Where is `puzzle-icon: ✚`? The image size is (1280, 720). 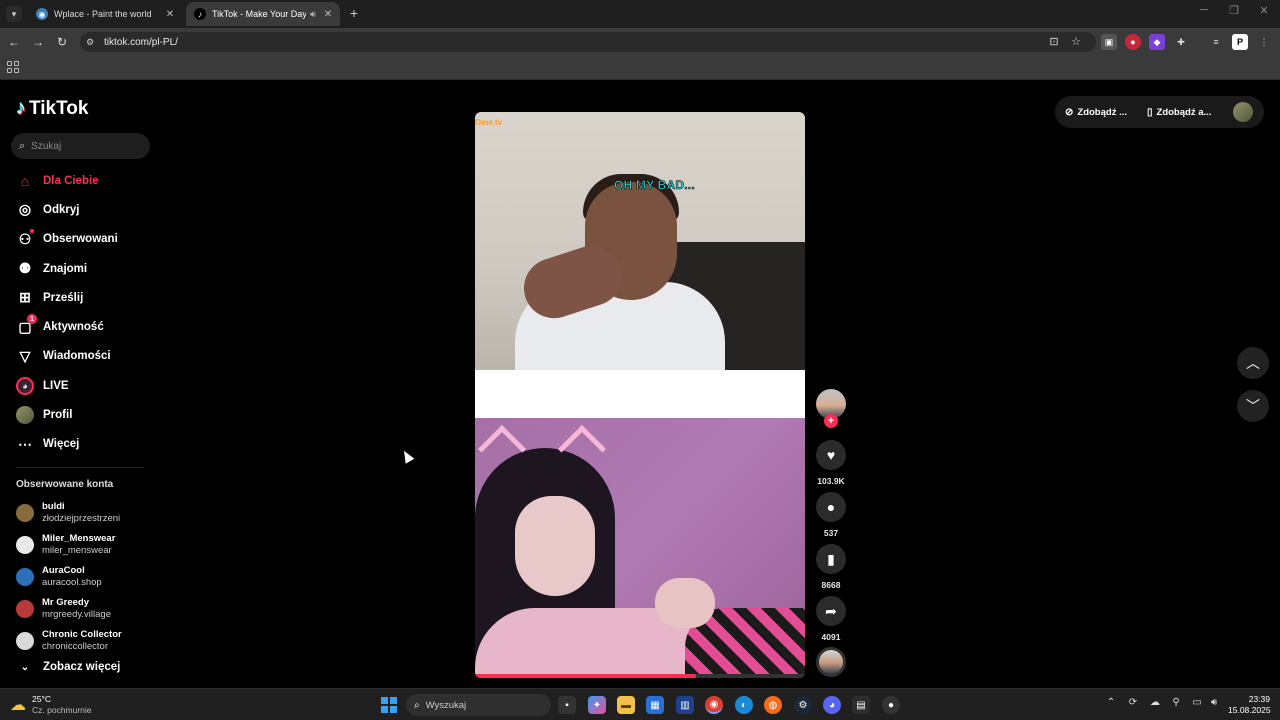 puzzle-icon: ✚ is located at coordinates (1181, 42).